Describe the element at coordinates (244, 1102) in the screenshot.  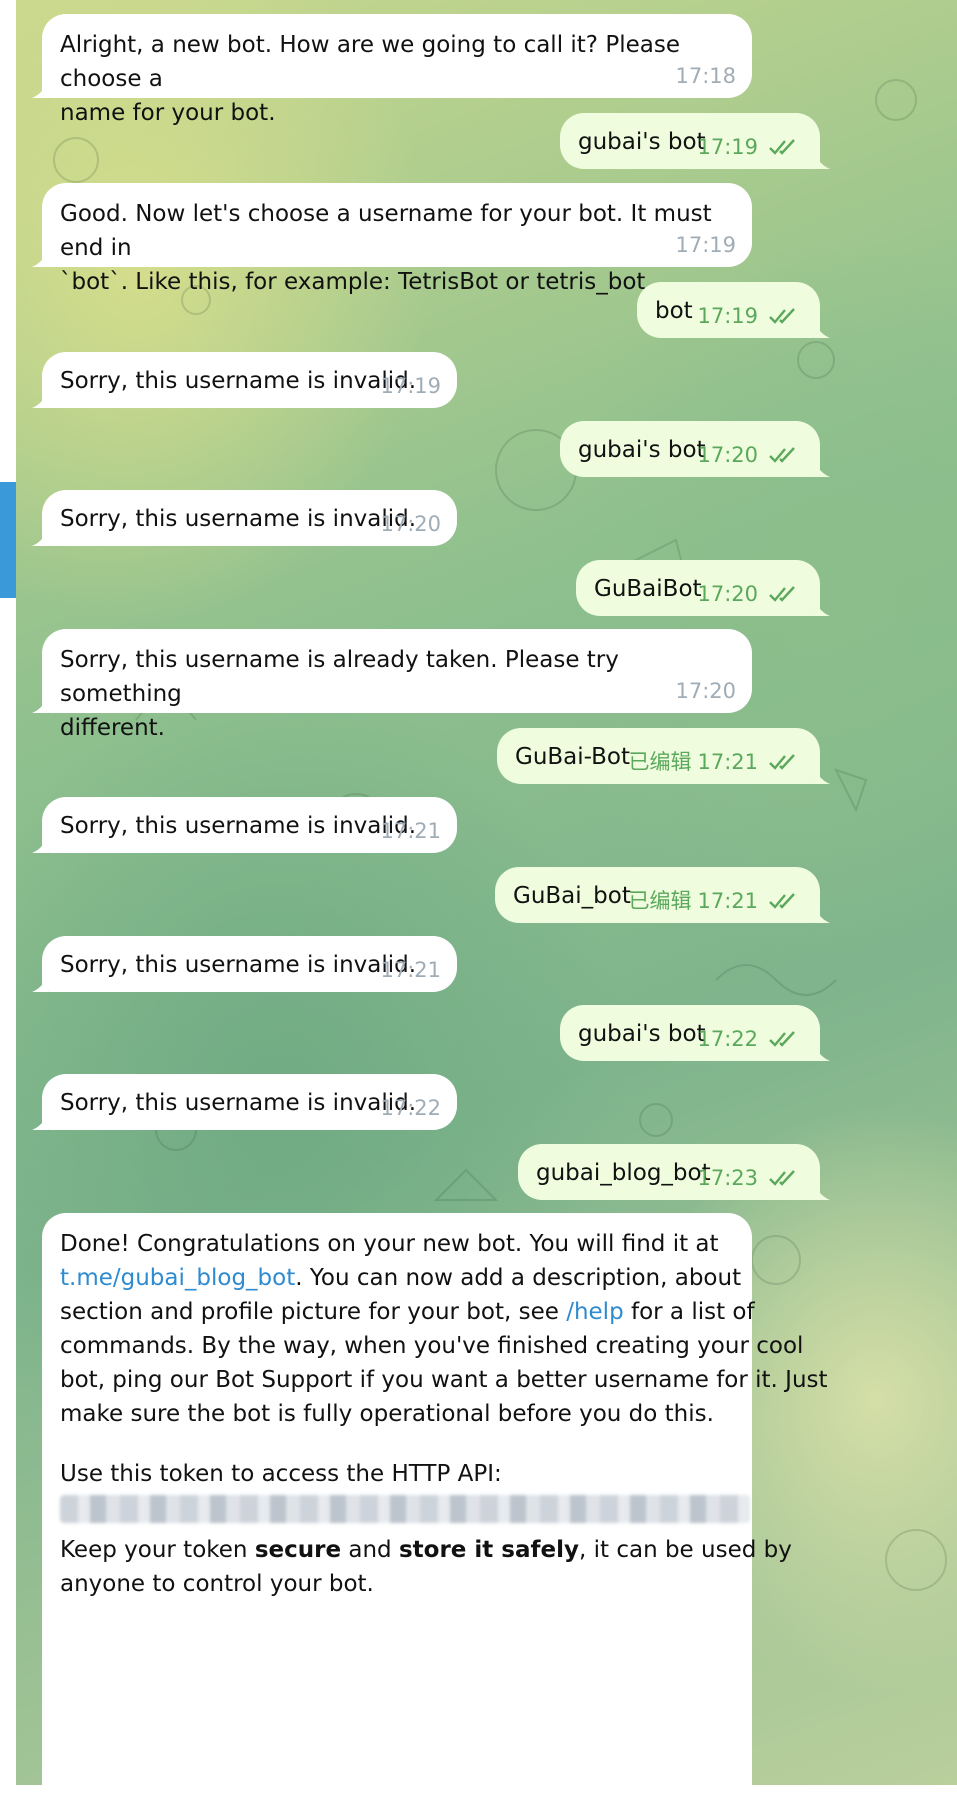
I see `message-incoming: Sorry, this username is invalid. 17:22` at that location.